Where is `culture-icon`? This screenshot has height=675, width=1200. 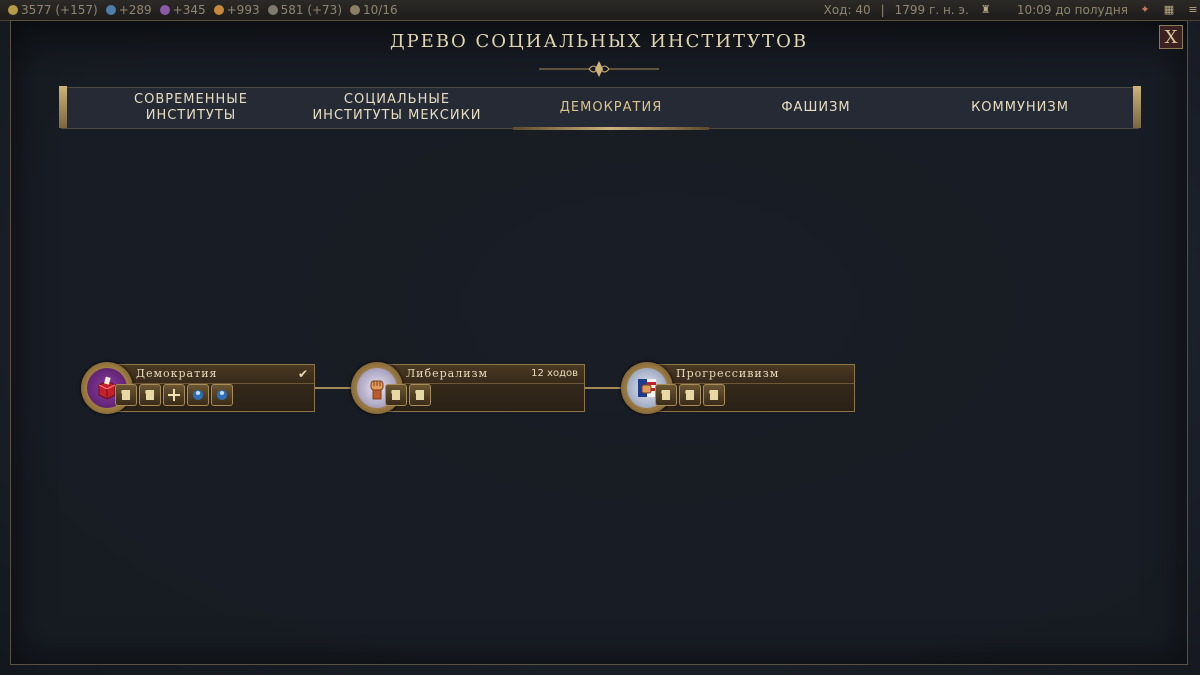
culture-icon is located at coordinates (164, 10).